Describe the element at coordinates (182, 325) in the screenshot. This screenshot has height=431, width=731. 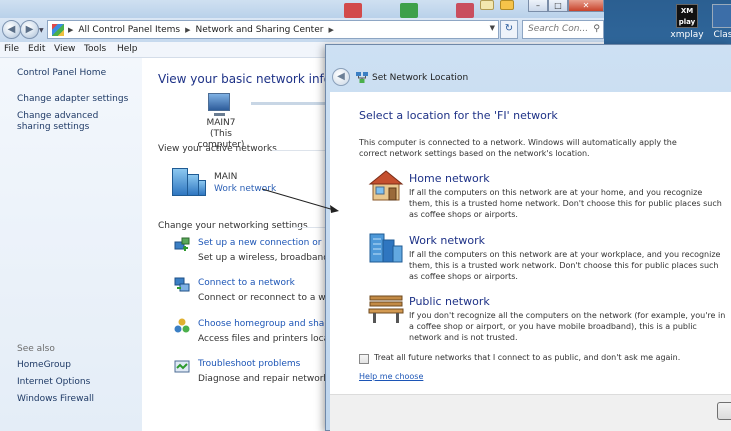
I see `homegroup-icon` at that location.